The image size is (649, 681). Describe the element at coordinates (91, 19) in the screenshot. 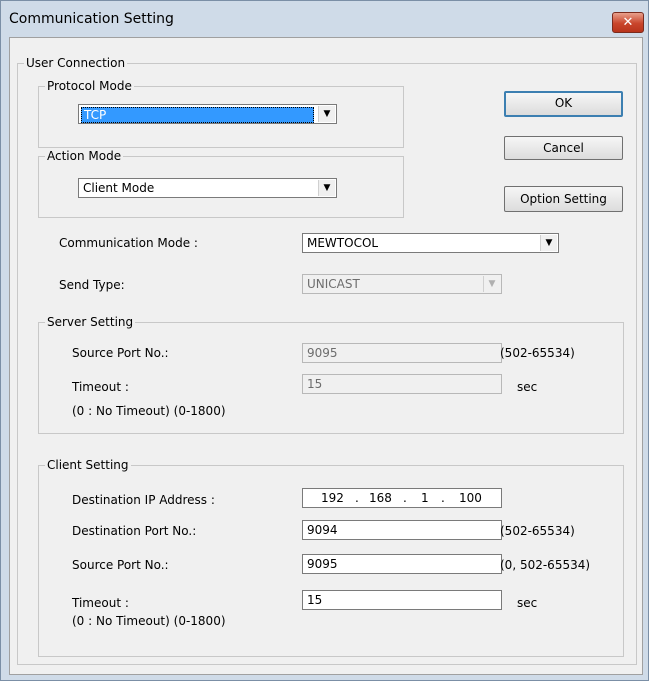

I see `window-title: Communication Setting` at that location.